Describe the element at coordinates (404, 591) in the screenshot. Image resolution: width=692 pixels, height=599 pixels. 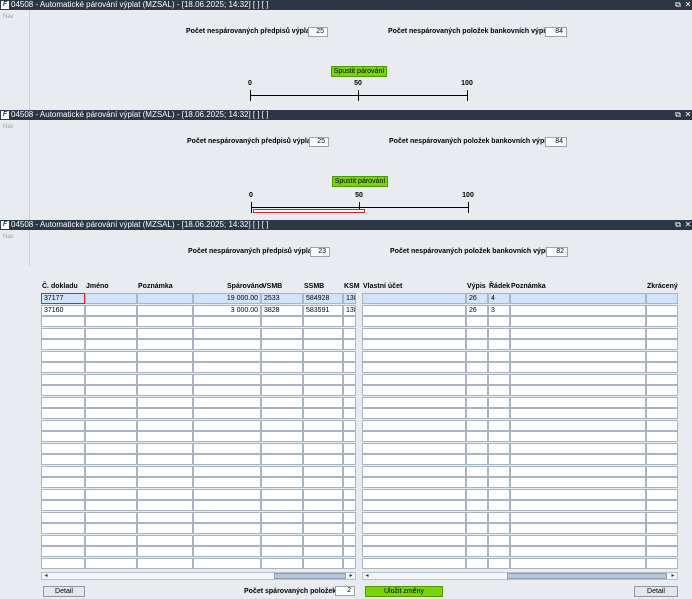
I see `save-changes-button: Uložit změny` at that location.